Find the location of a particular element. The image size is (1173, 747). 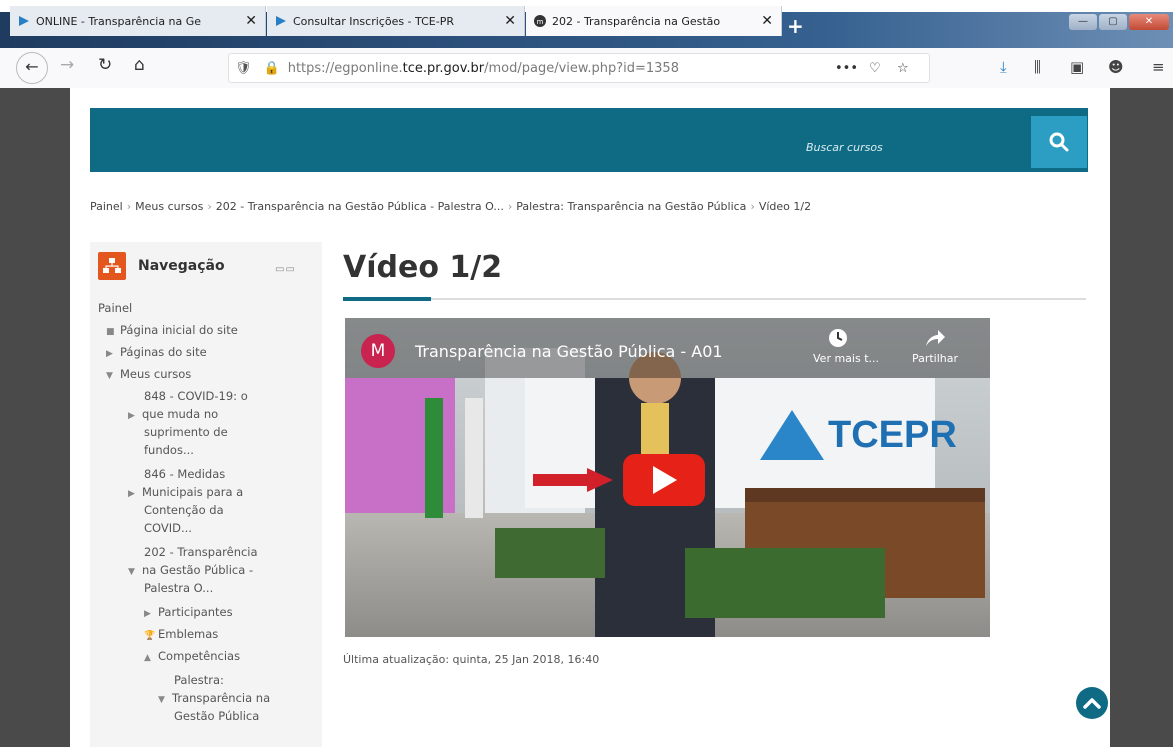

search-button is located at coordinates (1059, 142).